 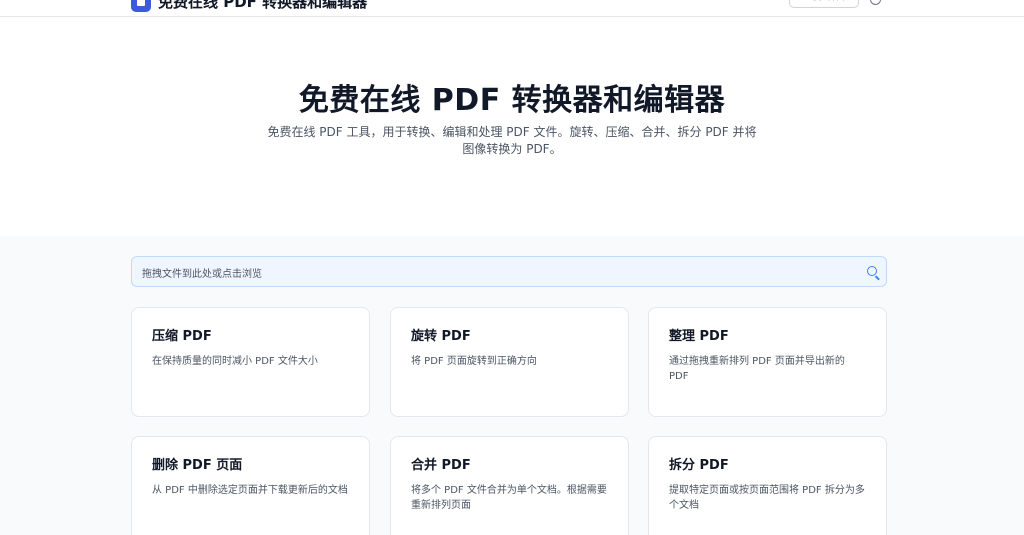 What do you see at coordinates (509, 498) in the screenshot?
I see `tool-card-description: 将多个 PDF 文件合并为单个文档。根据需要重新排列页面` at bounding box center [509, 498].